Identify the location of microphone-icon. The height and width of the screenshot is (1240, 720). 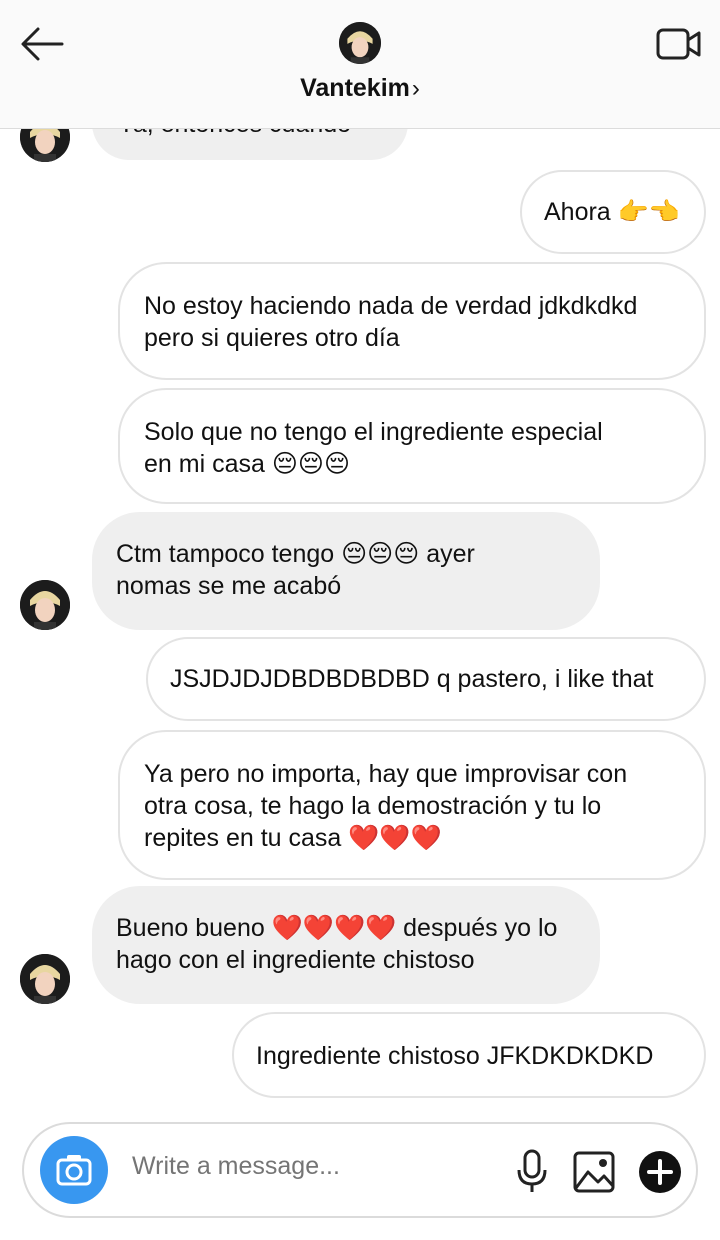
(532, 1170).